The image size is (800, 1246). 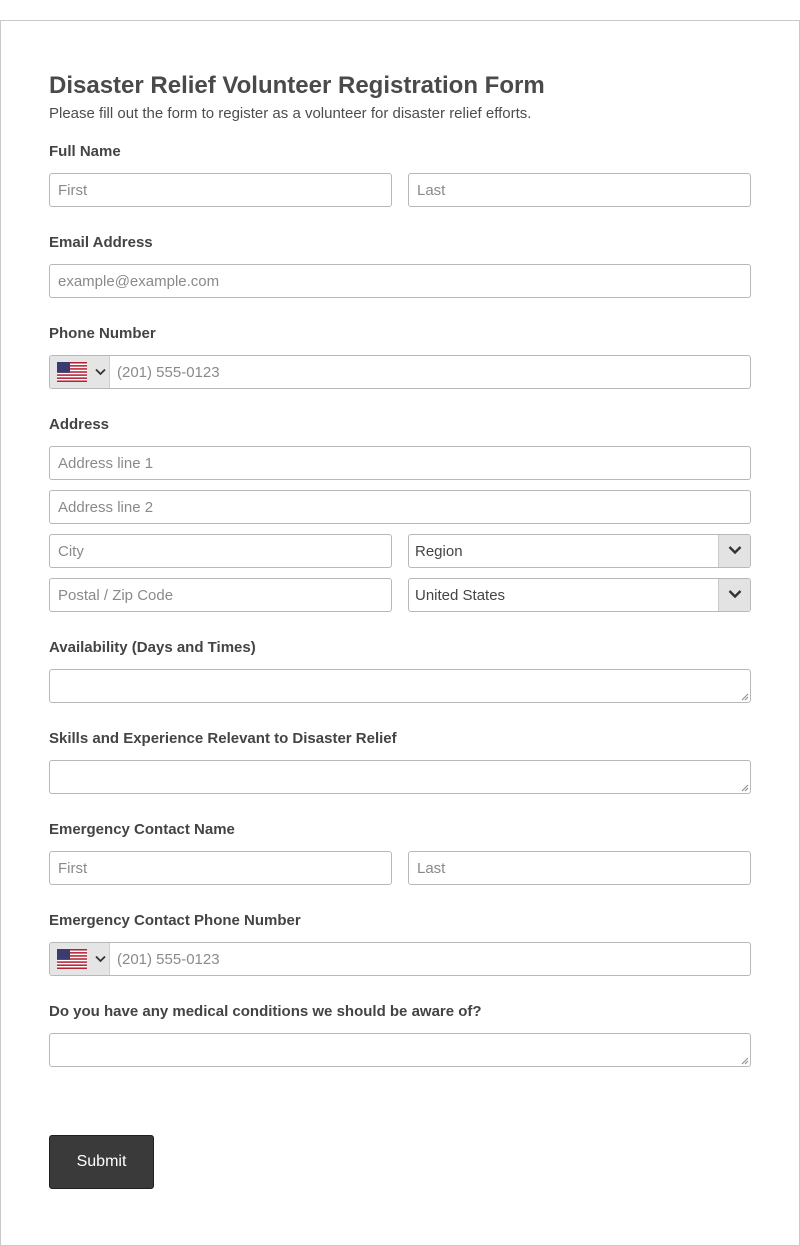 I want to click on country-select: United States, so click(x=579, y=595).